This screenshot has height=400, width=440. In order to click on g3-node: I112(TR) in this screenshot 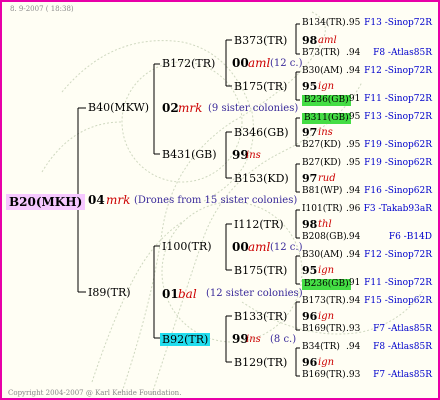, I will do `click(259, 224)`.